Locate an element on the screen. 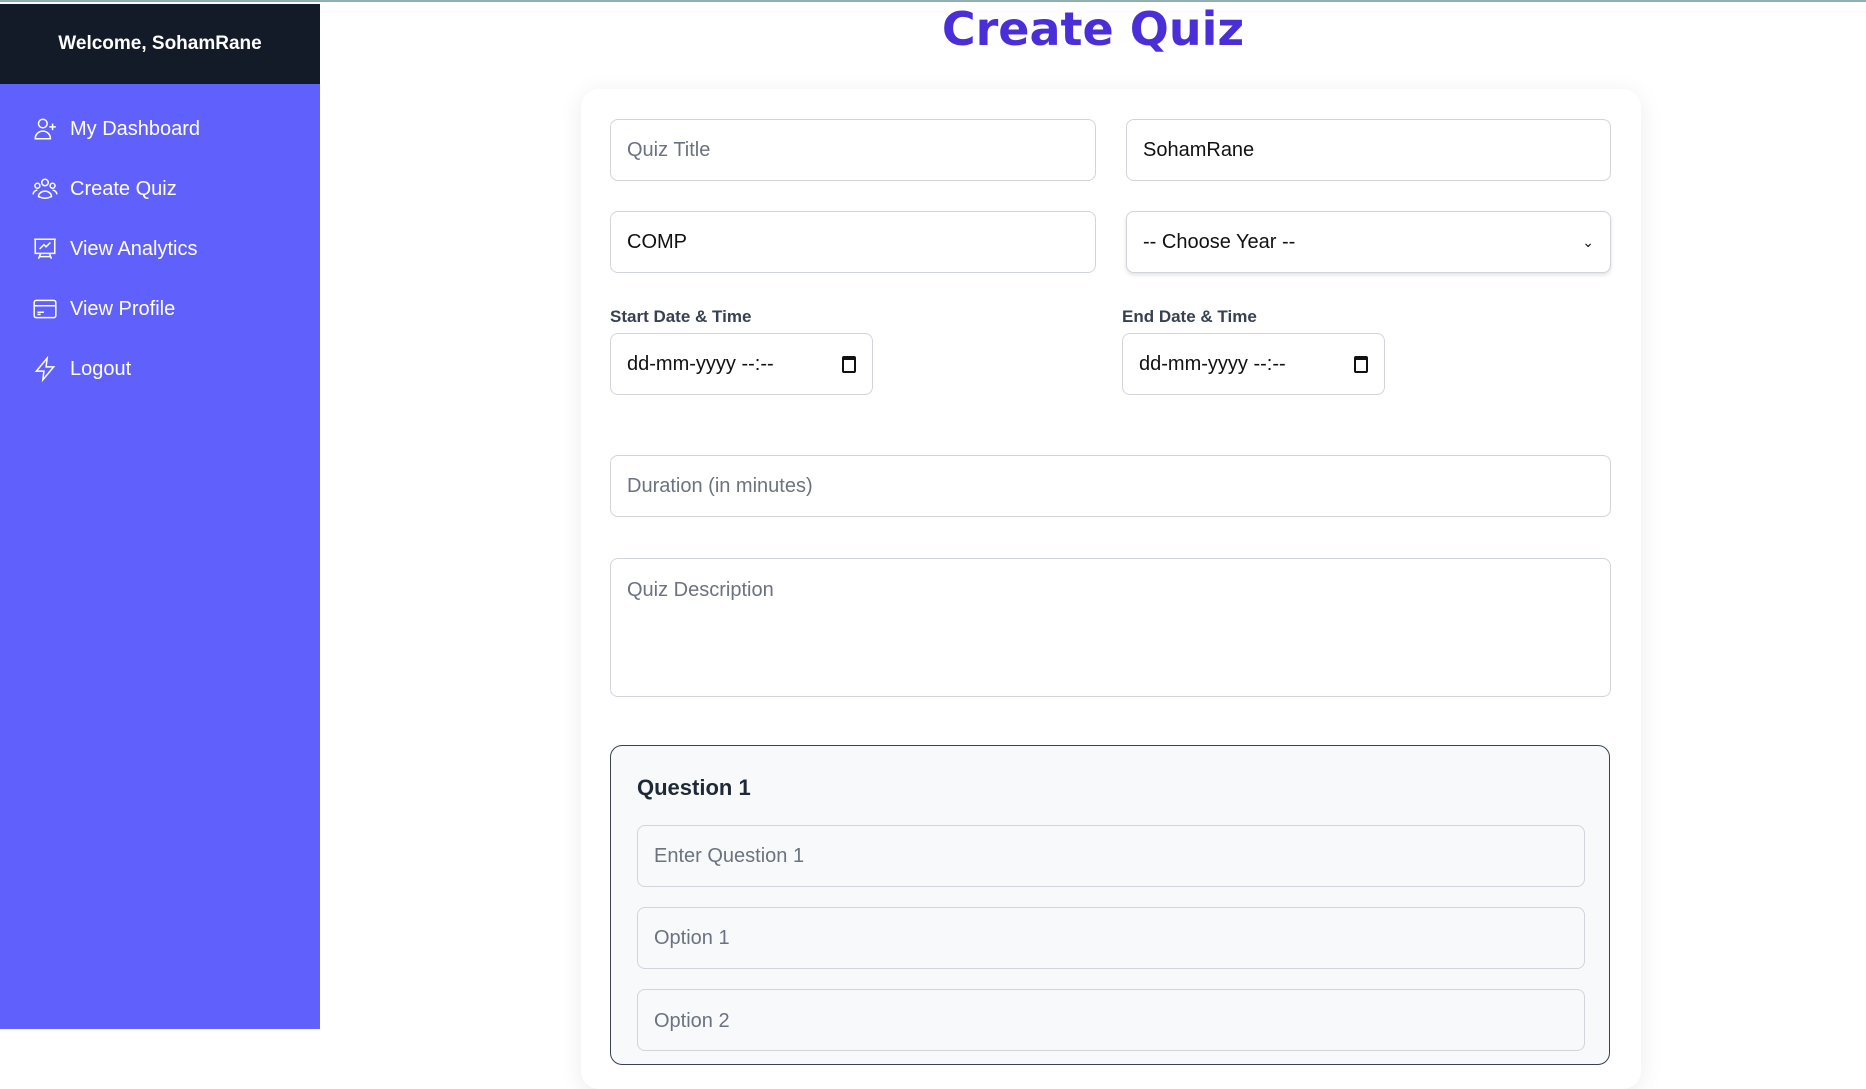  end-datetime-value: dd-mm-yyyy --:-- is located at coordinates (1212, 363).